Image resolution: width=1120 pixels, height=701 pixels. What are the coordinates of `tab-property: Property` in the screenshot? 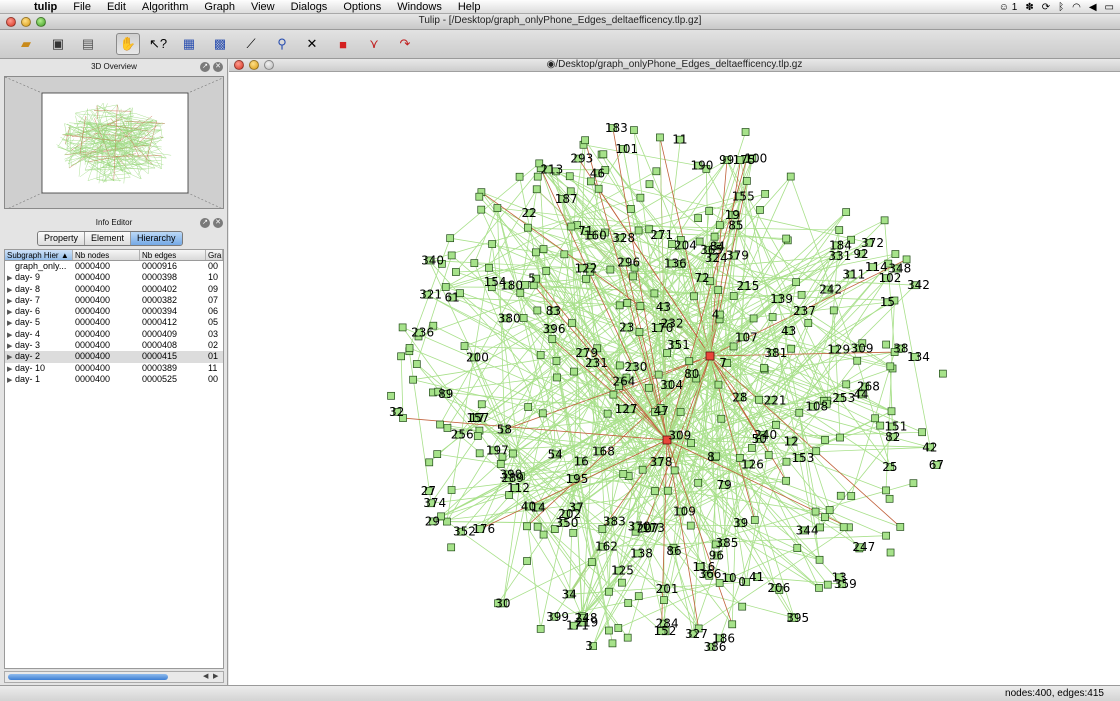 It's located at (62, 238).